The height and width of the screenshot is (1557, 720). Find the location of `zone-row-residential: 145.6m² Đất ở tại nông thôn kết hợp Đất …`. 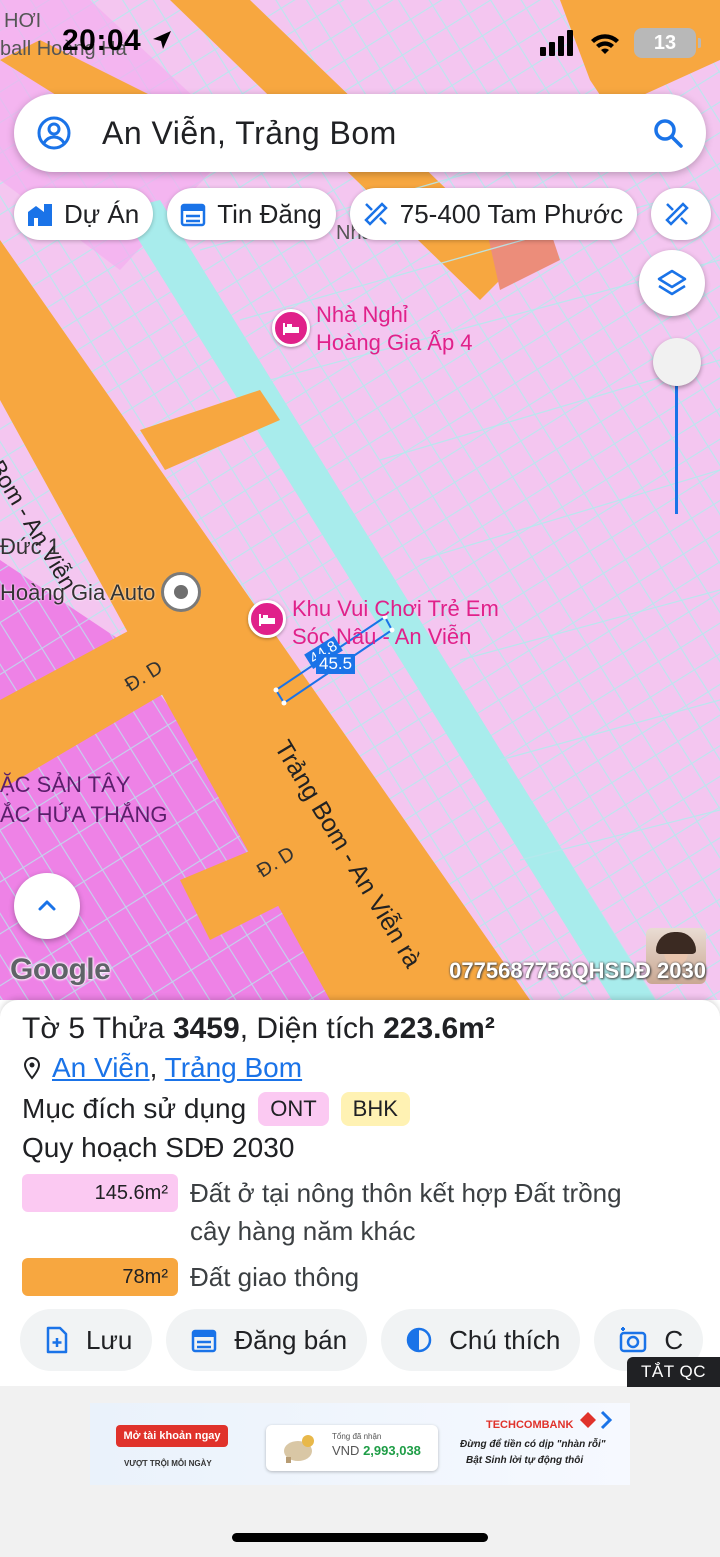

zone-row-residential: 145.6m² Đất ở tại nông thôn kết hợp Đất … is located at coordinates (322, 1212).